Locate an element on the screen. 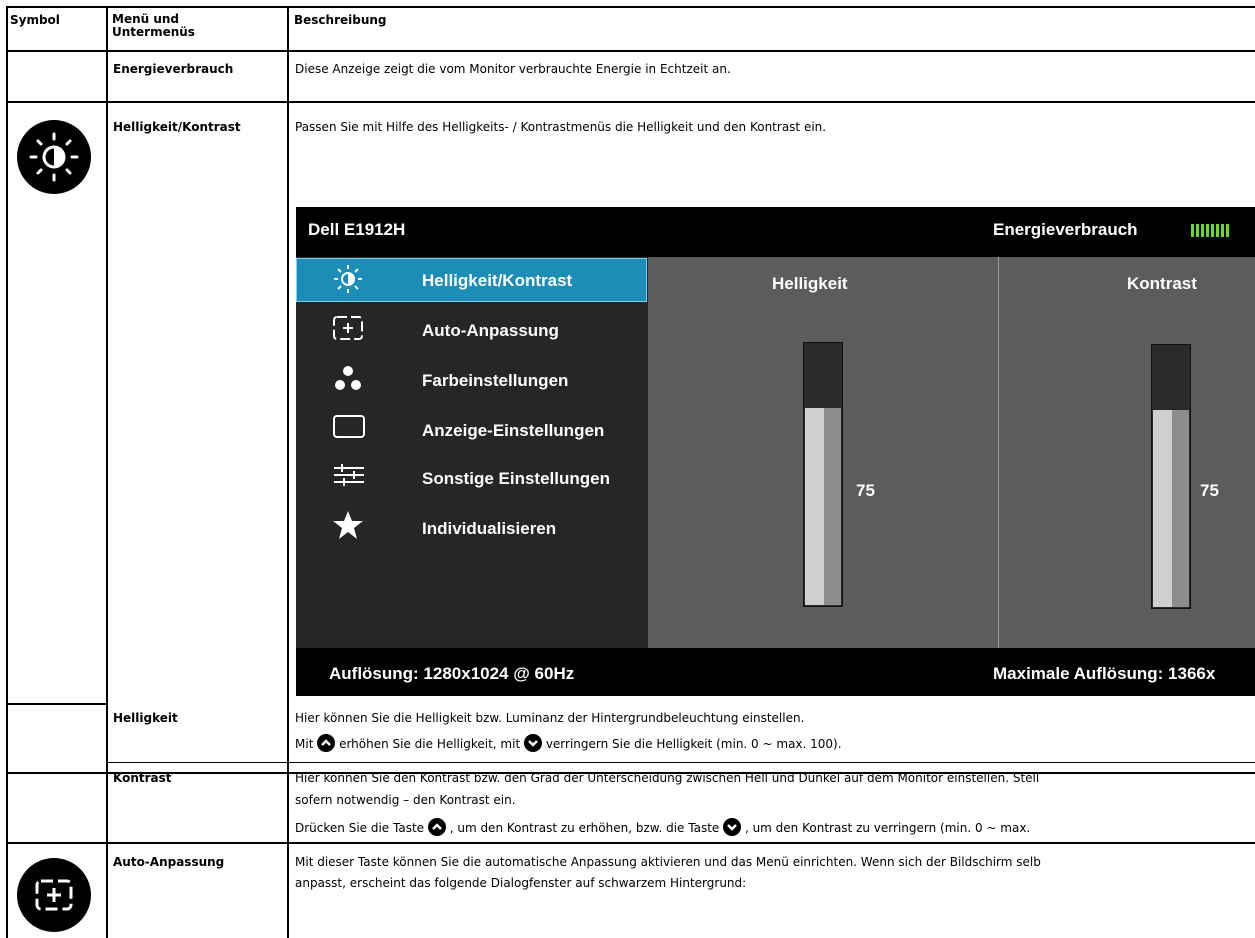  row-divider-header is located at coordinates (630, 51).